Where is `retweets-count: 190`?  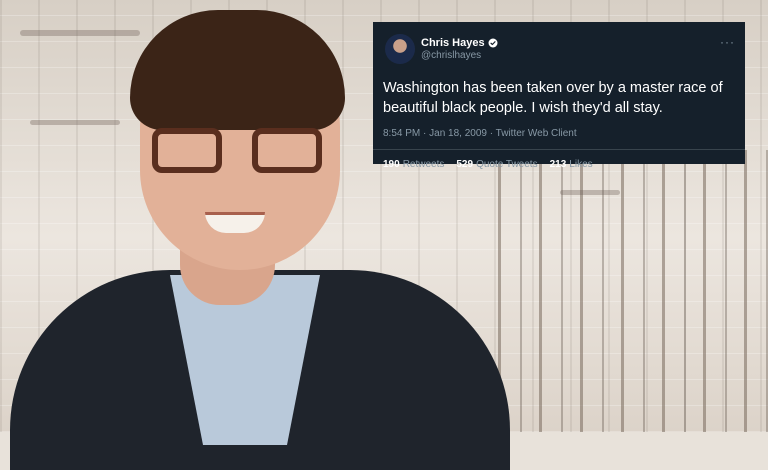 retweets-count: 190 is located at coordinates (391, 164).